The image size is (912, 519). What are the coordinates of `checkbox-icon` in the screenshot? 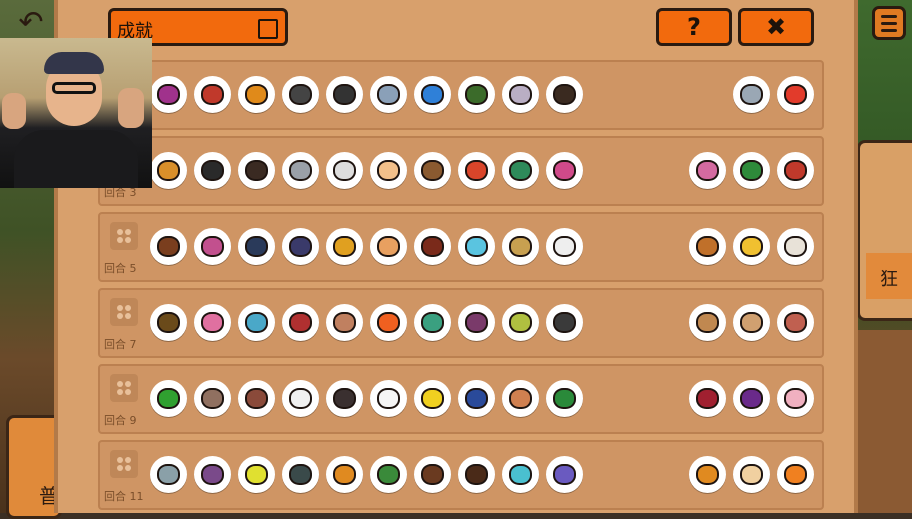 It's located at (268, 29).